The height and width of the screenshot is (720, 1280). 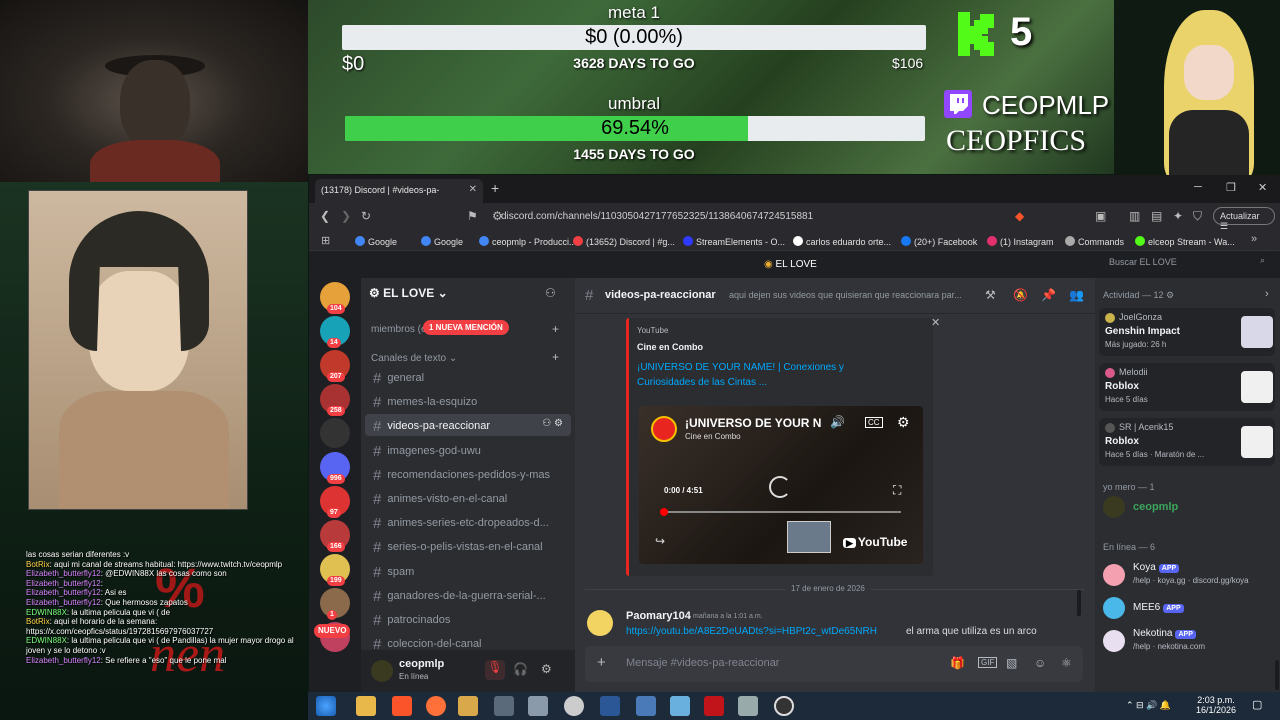 I want to click on new-unread-pill: NUEVO, so click(x=332, y=631).